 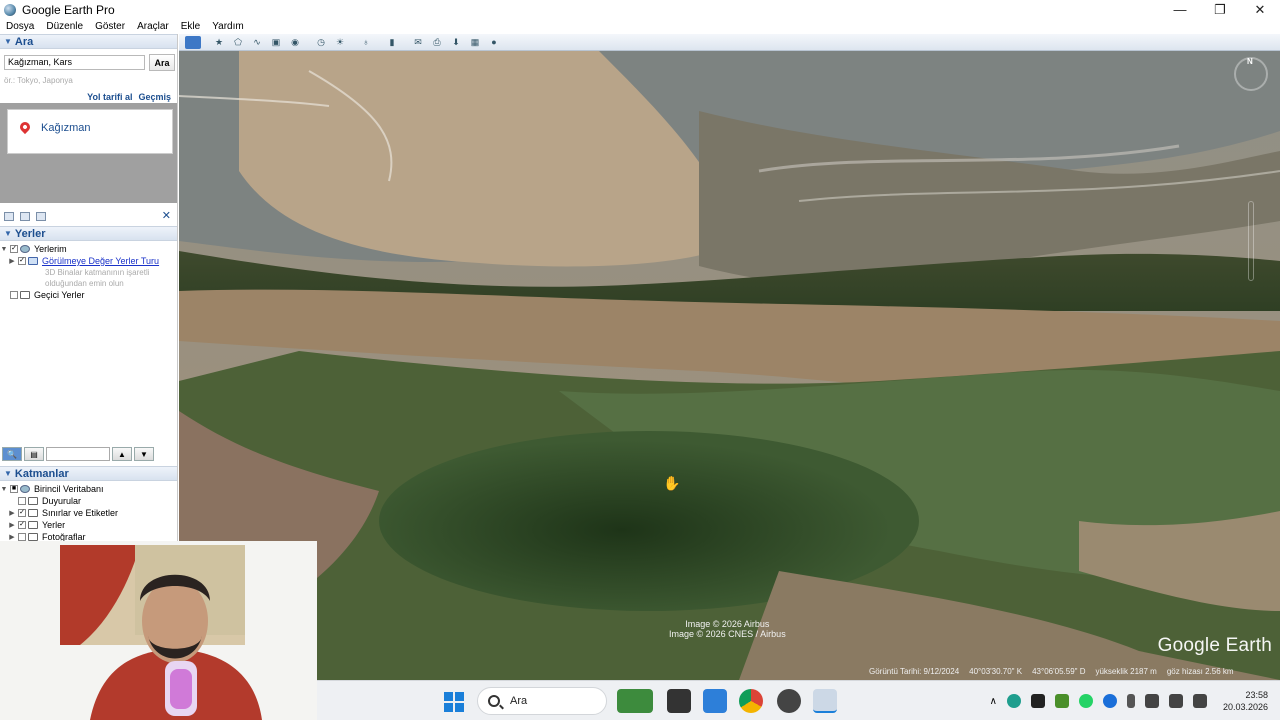 I want to click on layer-places: ▶ ✓ Yerler, so click(x=36, y=525).